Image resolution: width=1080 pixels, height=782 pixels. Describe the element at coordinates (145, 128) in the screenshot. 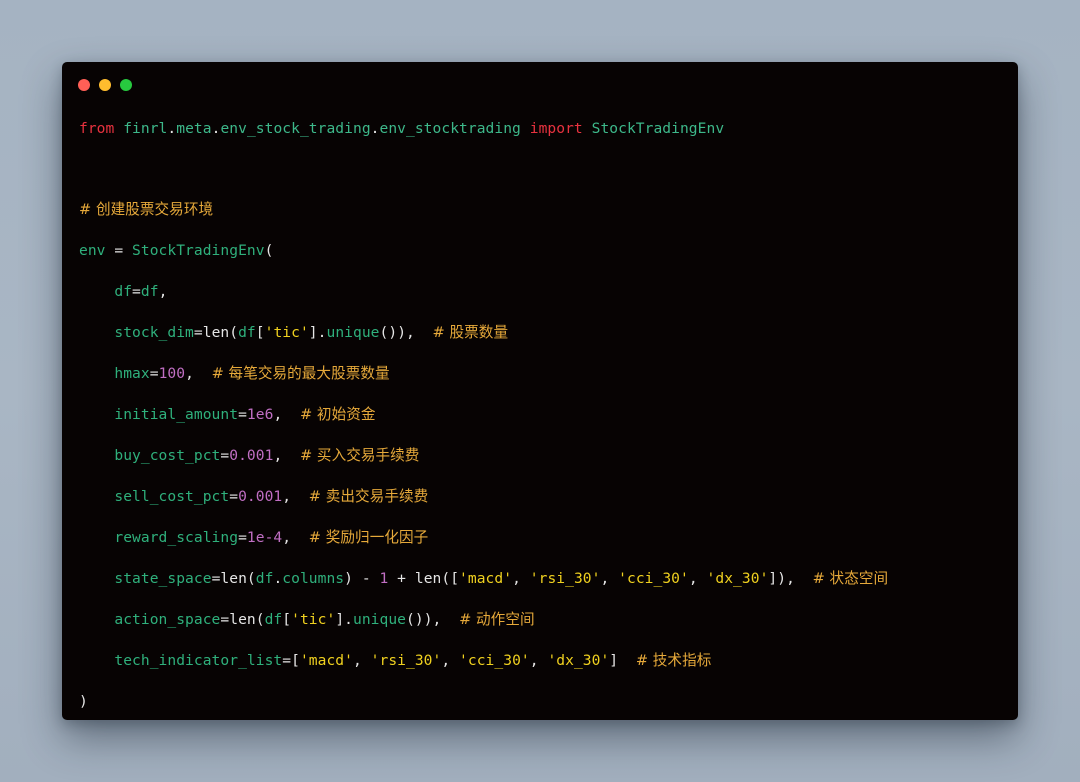

I see `code-token: finrl` at that location.